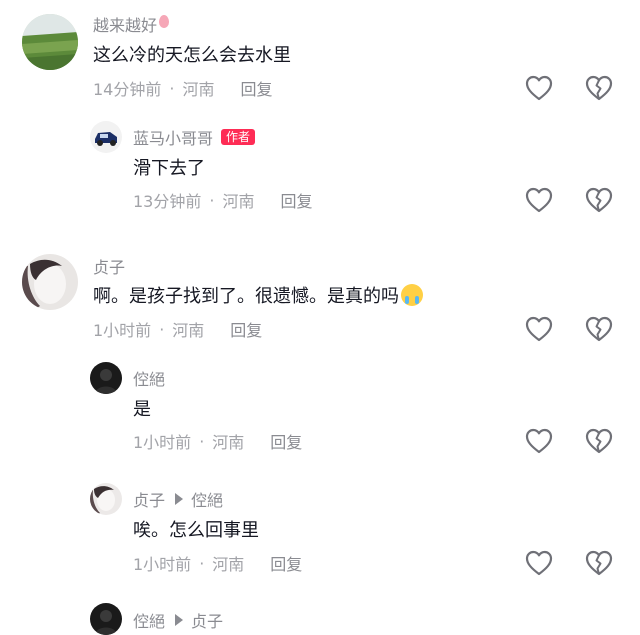 This screenshot has height=635, width=640. What do you see at coordinates (164, 21) in the screenshot?
I see `balloon-icon` at bounding box center [164, 21].